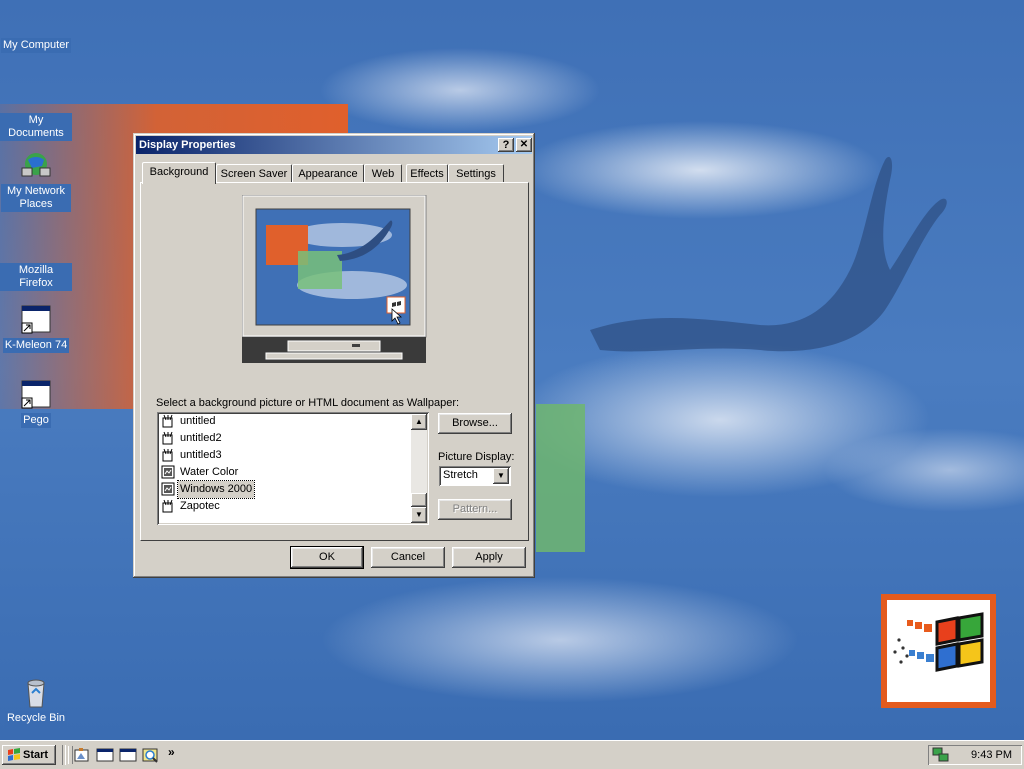 Image resolution: width=1024 pixels, height=769 pixels. I want to click on windows-logo-tile, so click(938, 651).